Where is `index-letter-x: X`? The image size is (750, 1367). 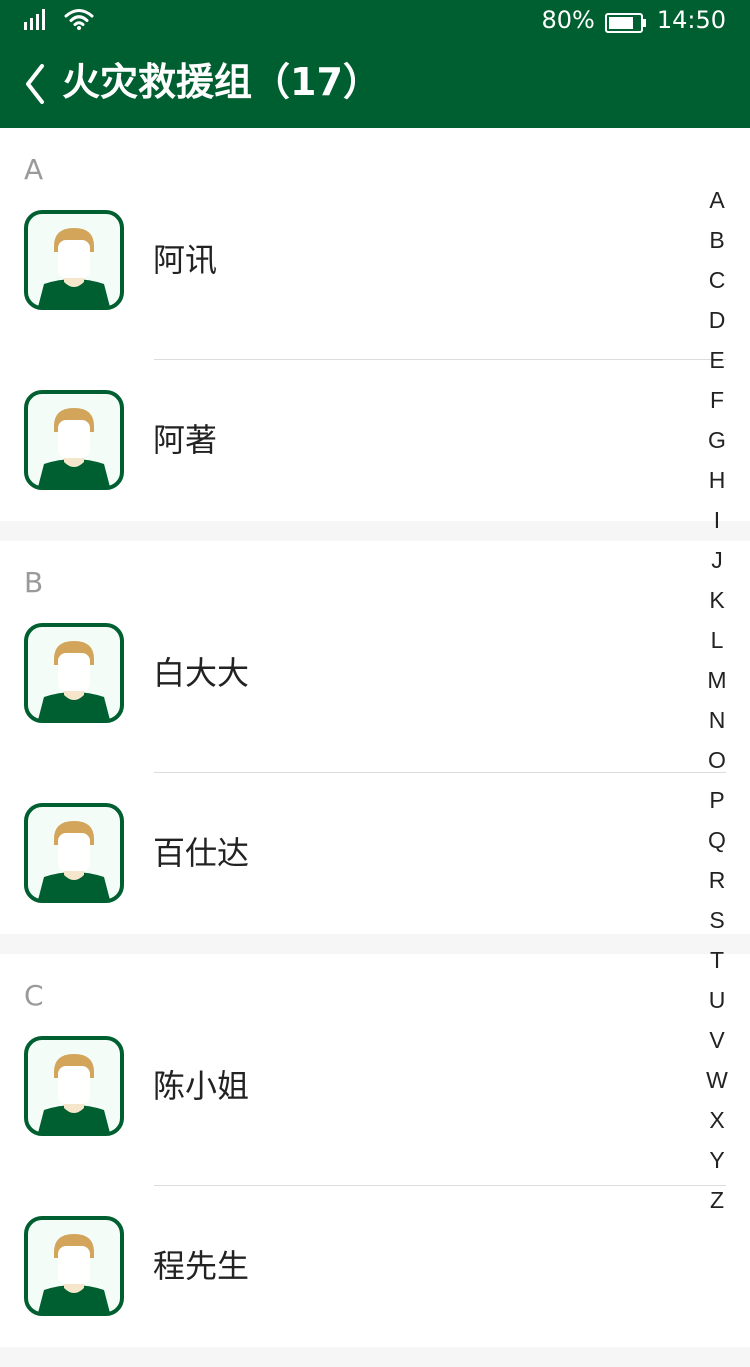 index-letter-x: X is located at coordinates (716, 1120).